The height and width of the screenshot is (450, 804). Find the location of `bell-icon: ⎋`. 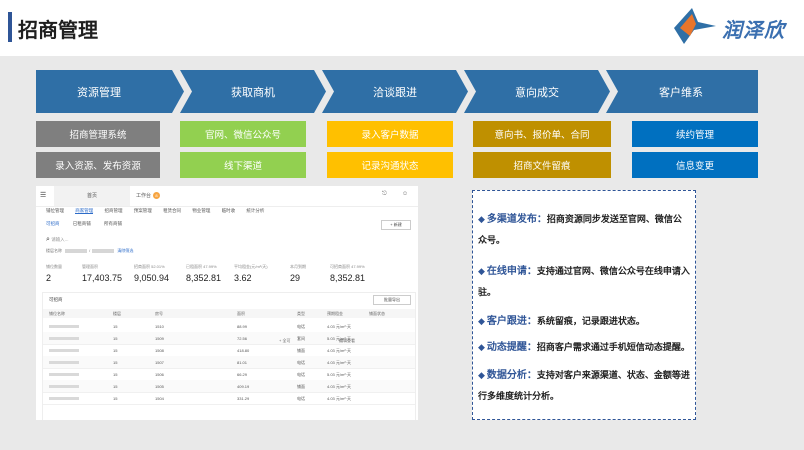

bell-icon: ⎋ is located at coordinates (384, 194).